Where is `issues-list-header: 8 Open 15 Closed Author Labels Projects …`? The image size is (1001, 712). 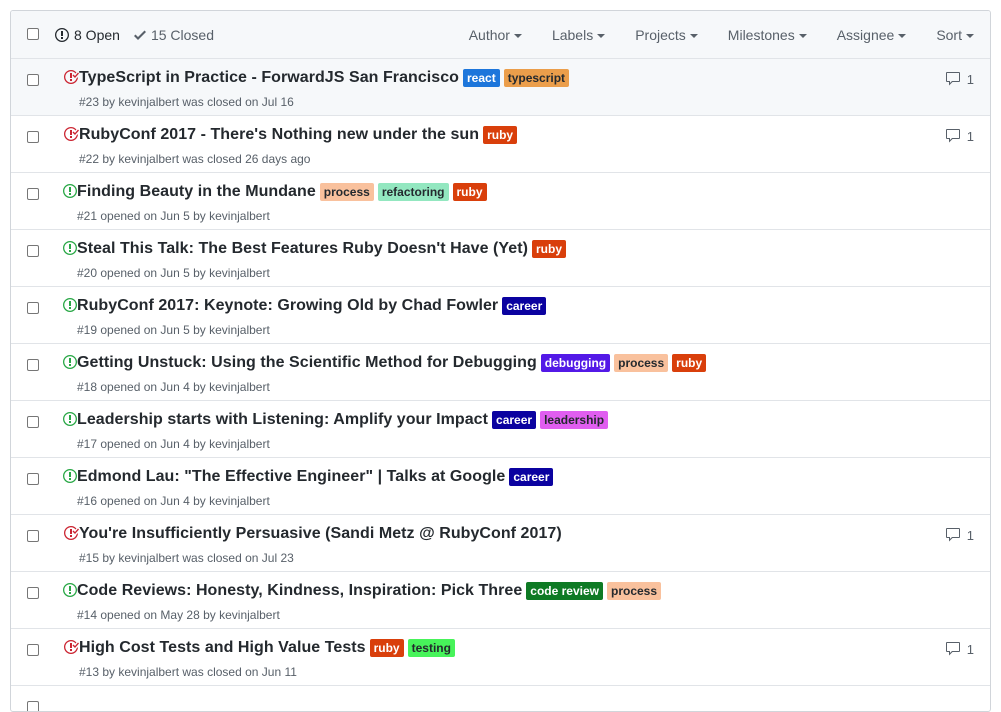
issues-list-header: 8 Open 15 Closed Author Labels Projects … is located at coordinates (500, 35).